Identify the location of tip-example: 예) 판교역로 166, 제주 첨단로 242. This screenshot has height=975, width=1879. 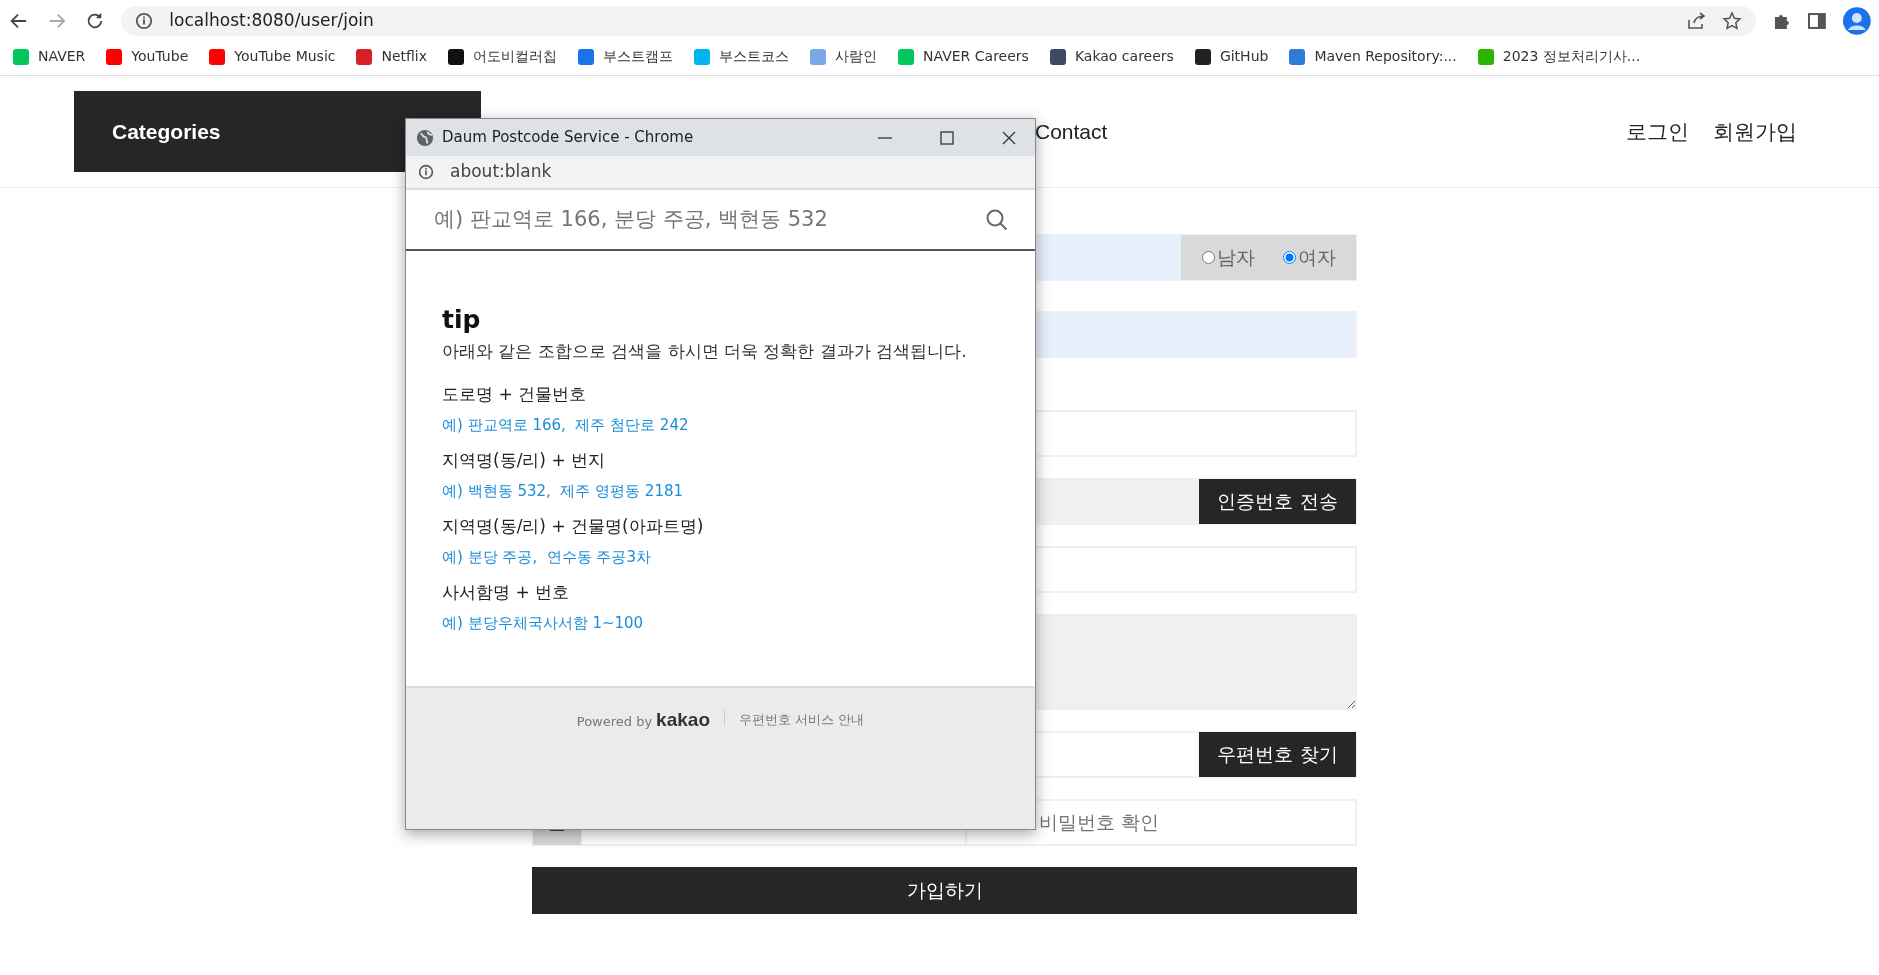
(566, 425).